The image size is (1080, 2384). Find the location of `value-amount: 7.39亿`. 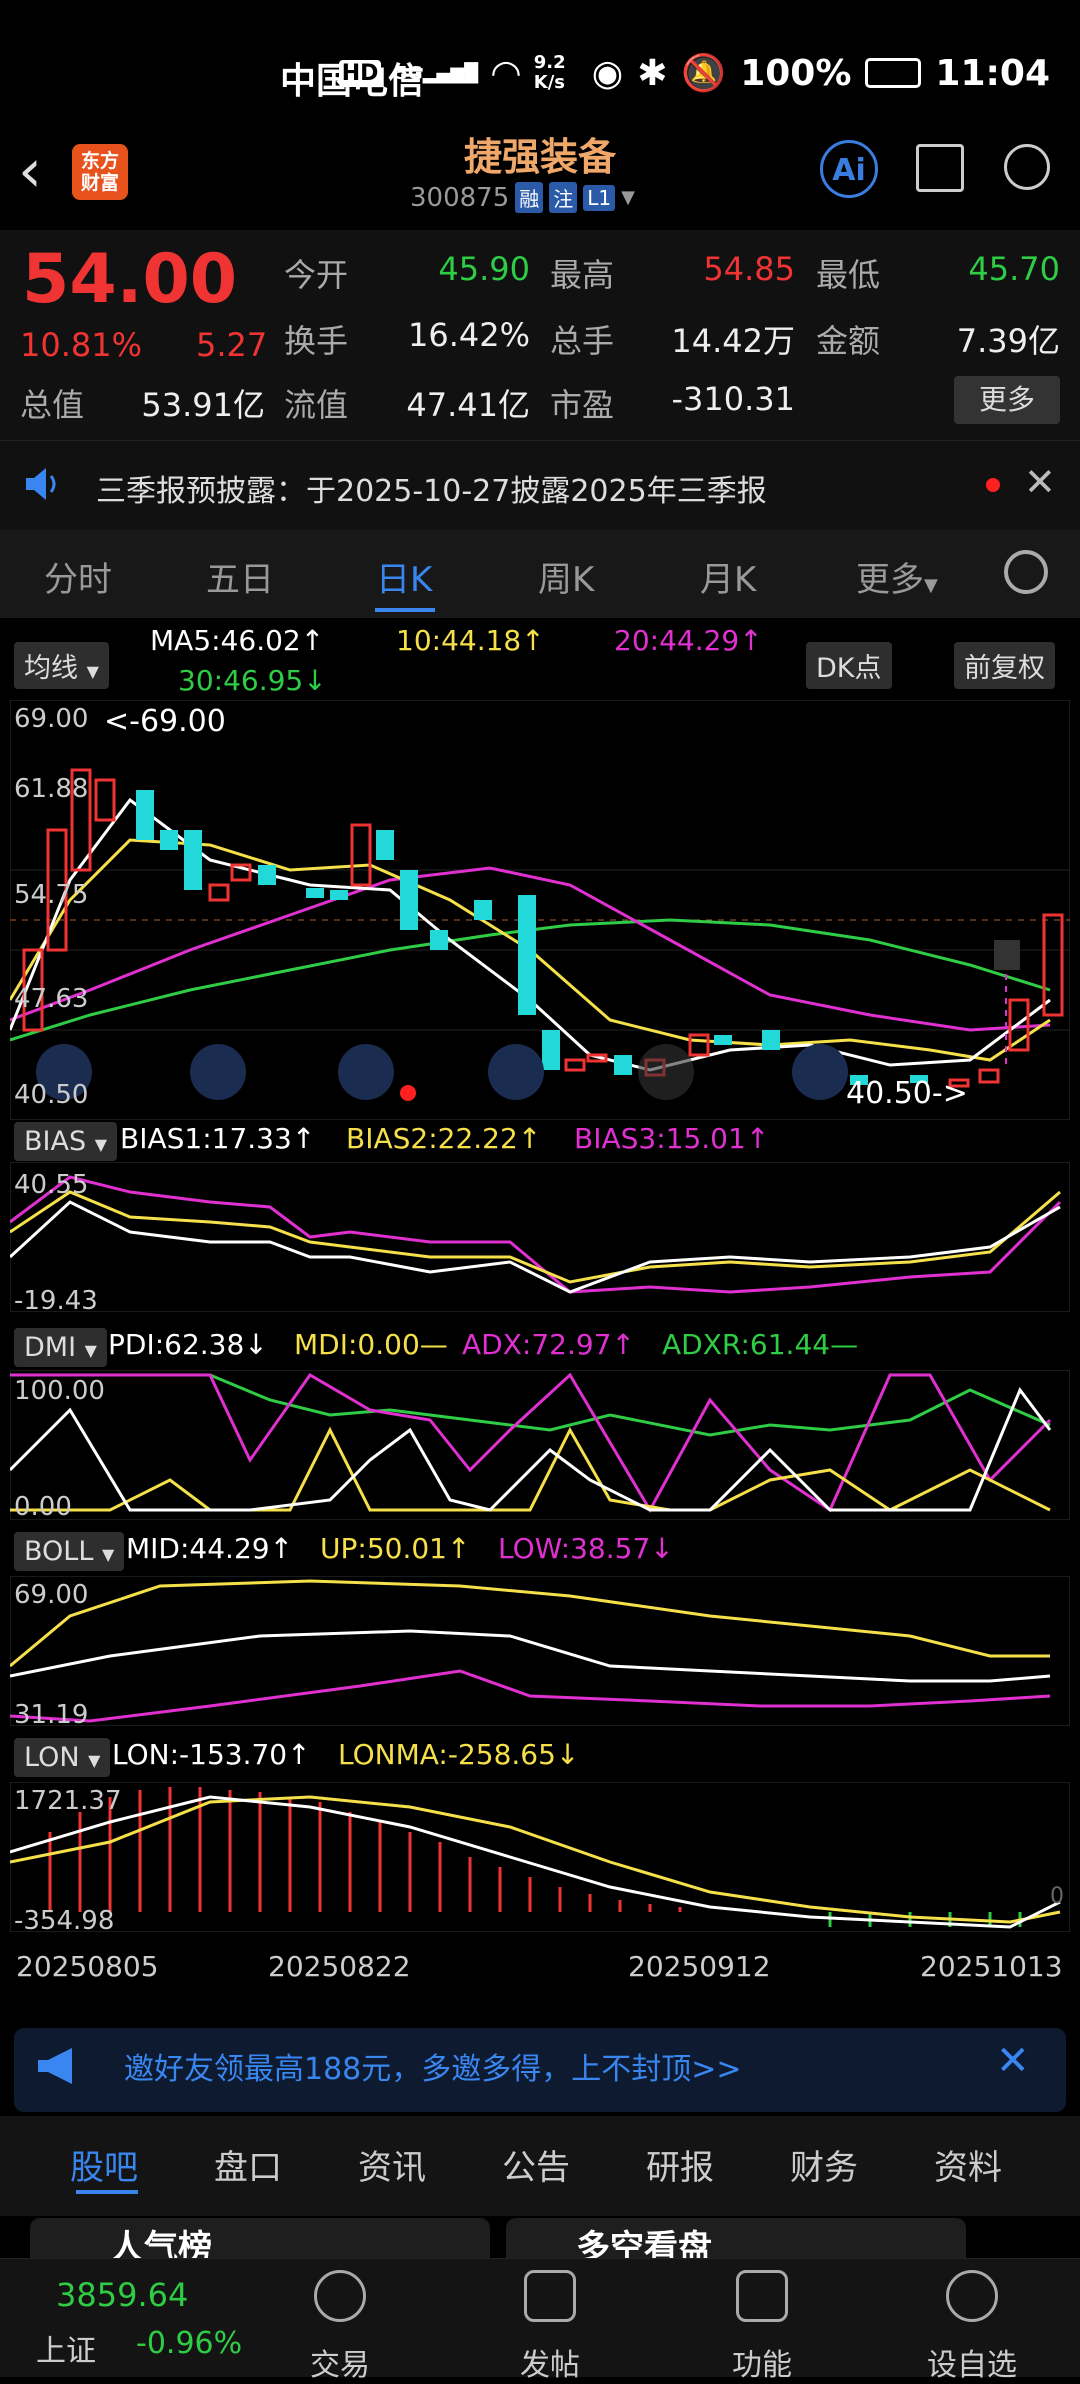

value-amount: 7.39亿 is located at coordinates (1008, 341).